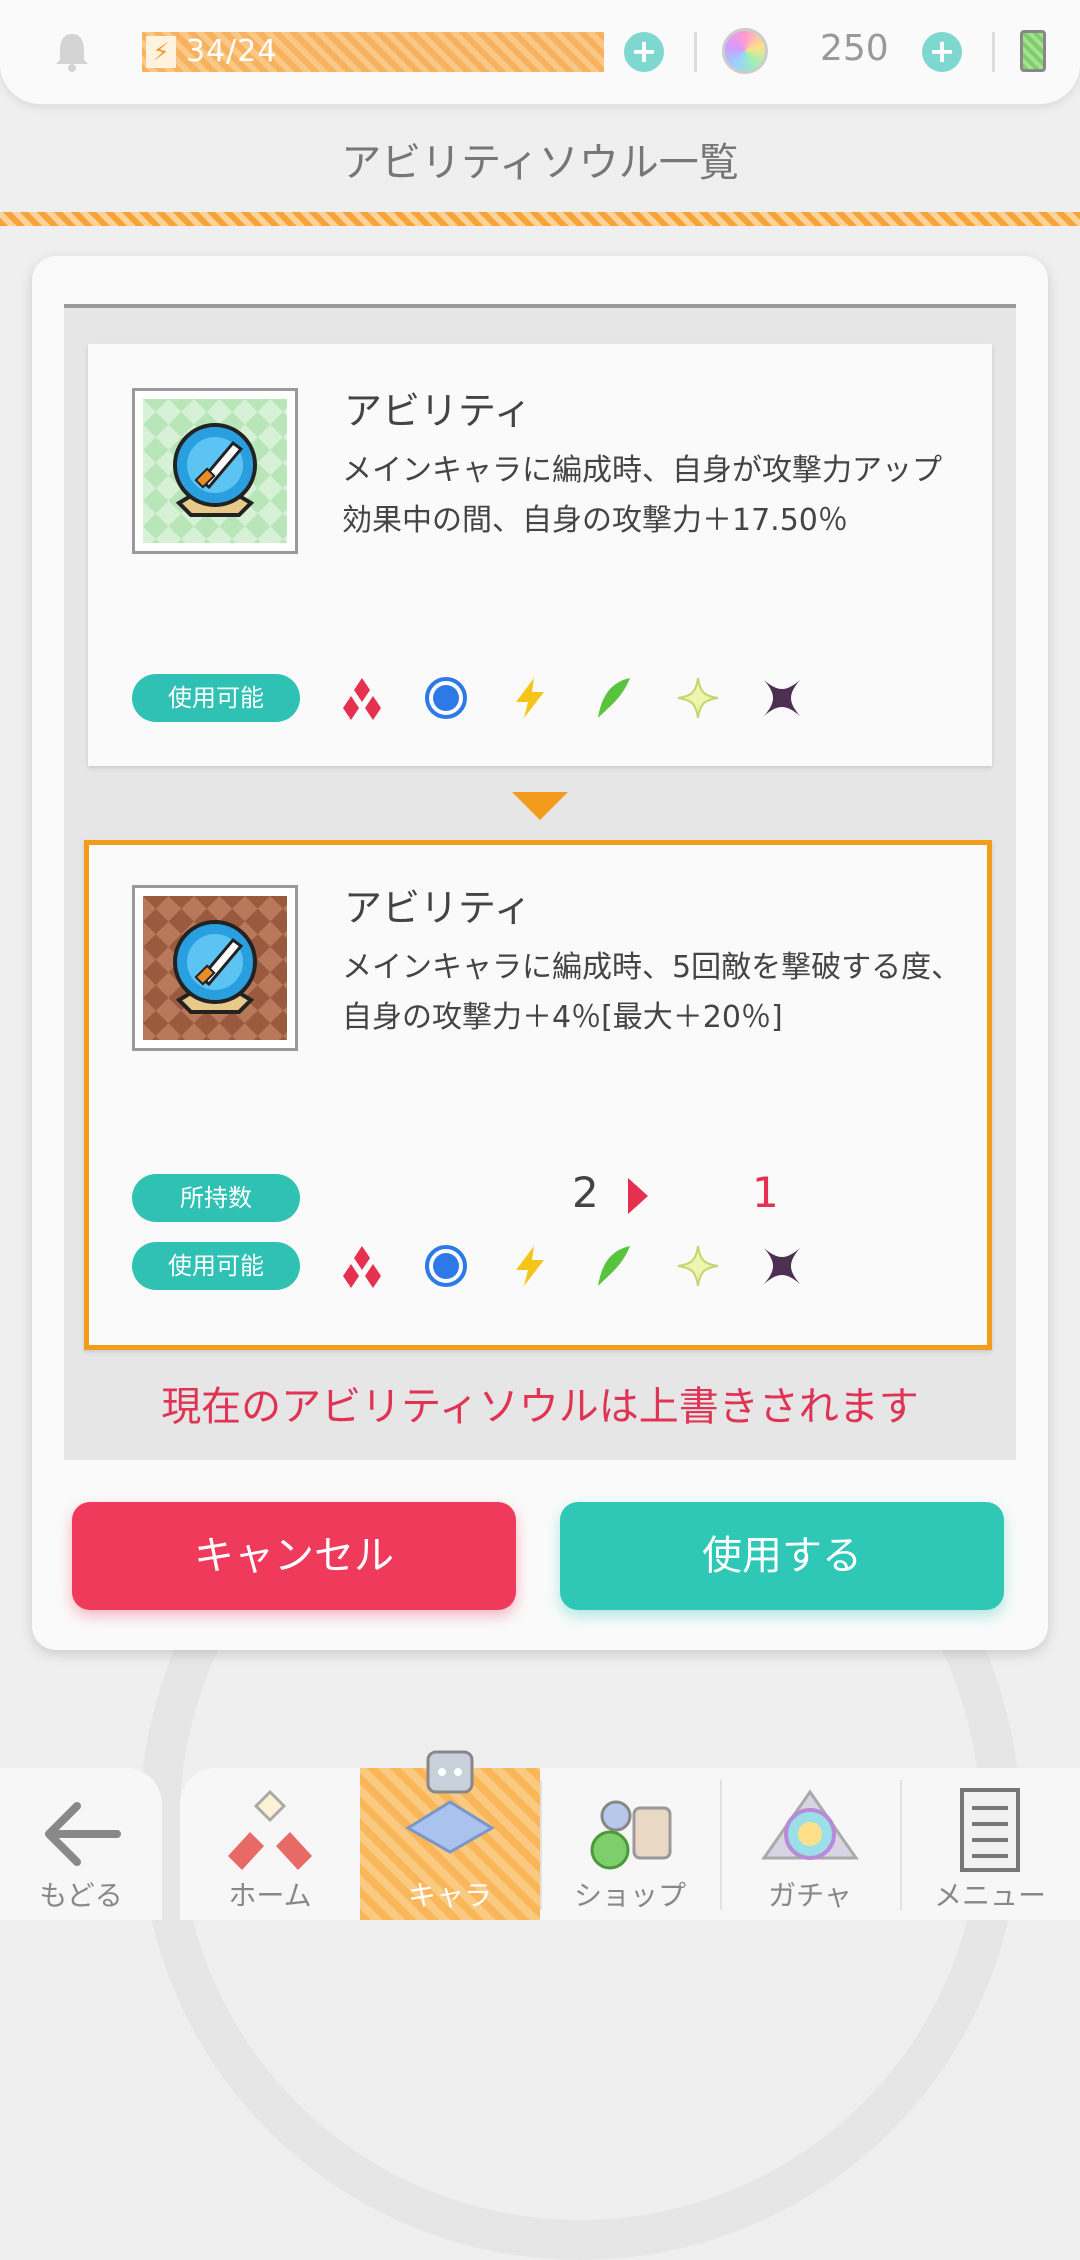 This screenshot has height=2260, width=1080. What do you see at coordinates (540, 806) in the screenshot?
I see `change-arrow-icon` at bounding box center [540, 806].